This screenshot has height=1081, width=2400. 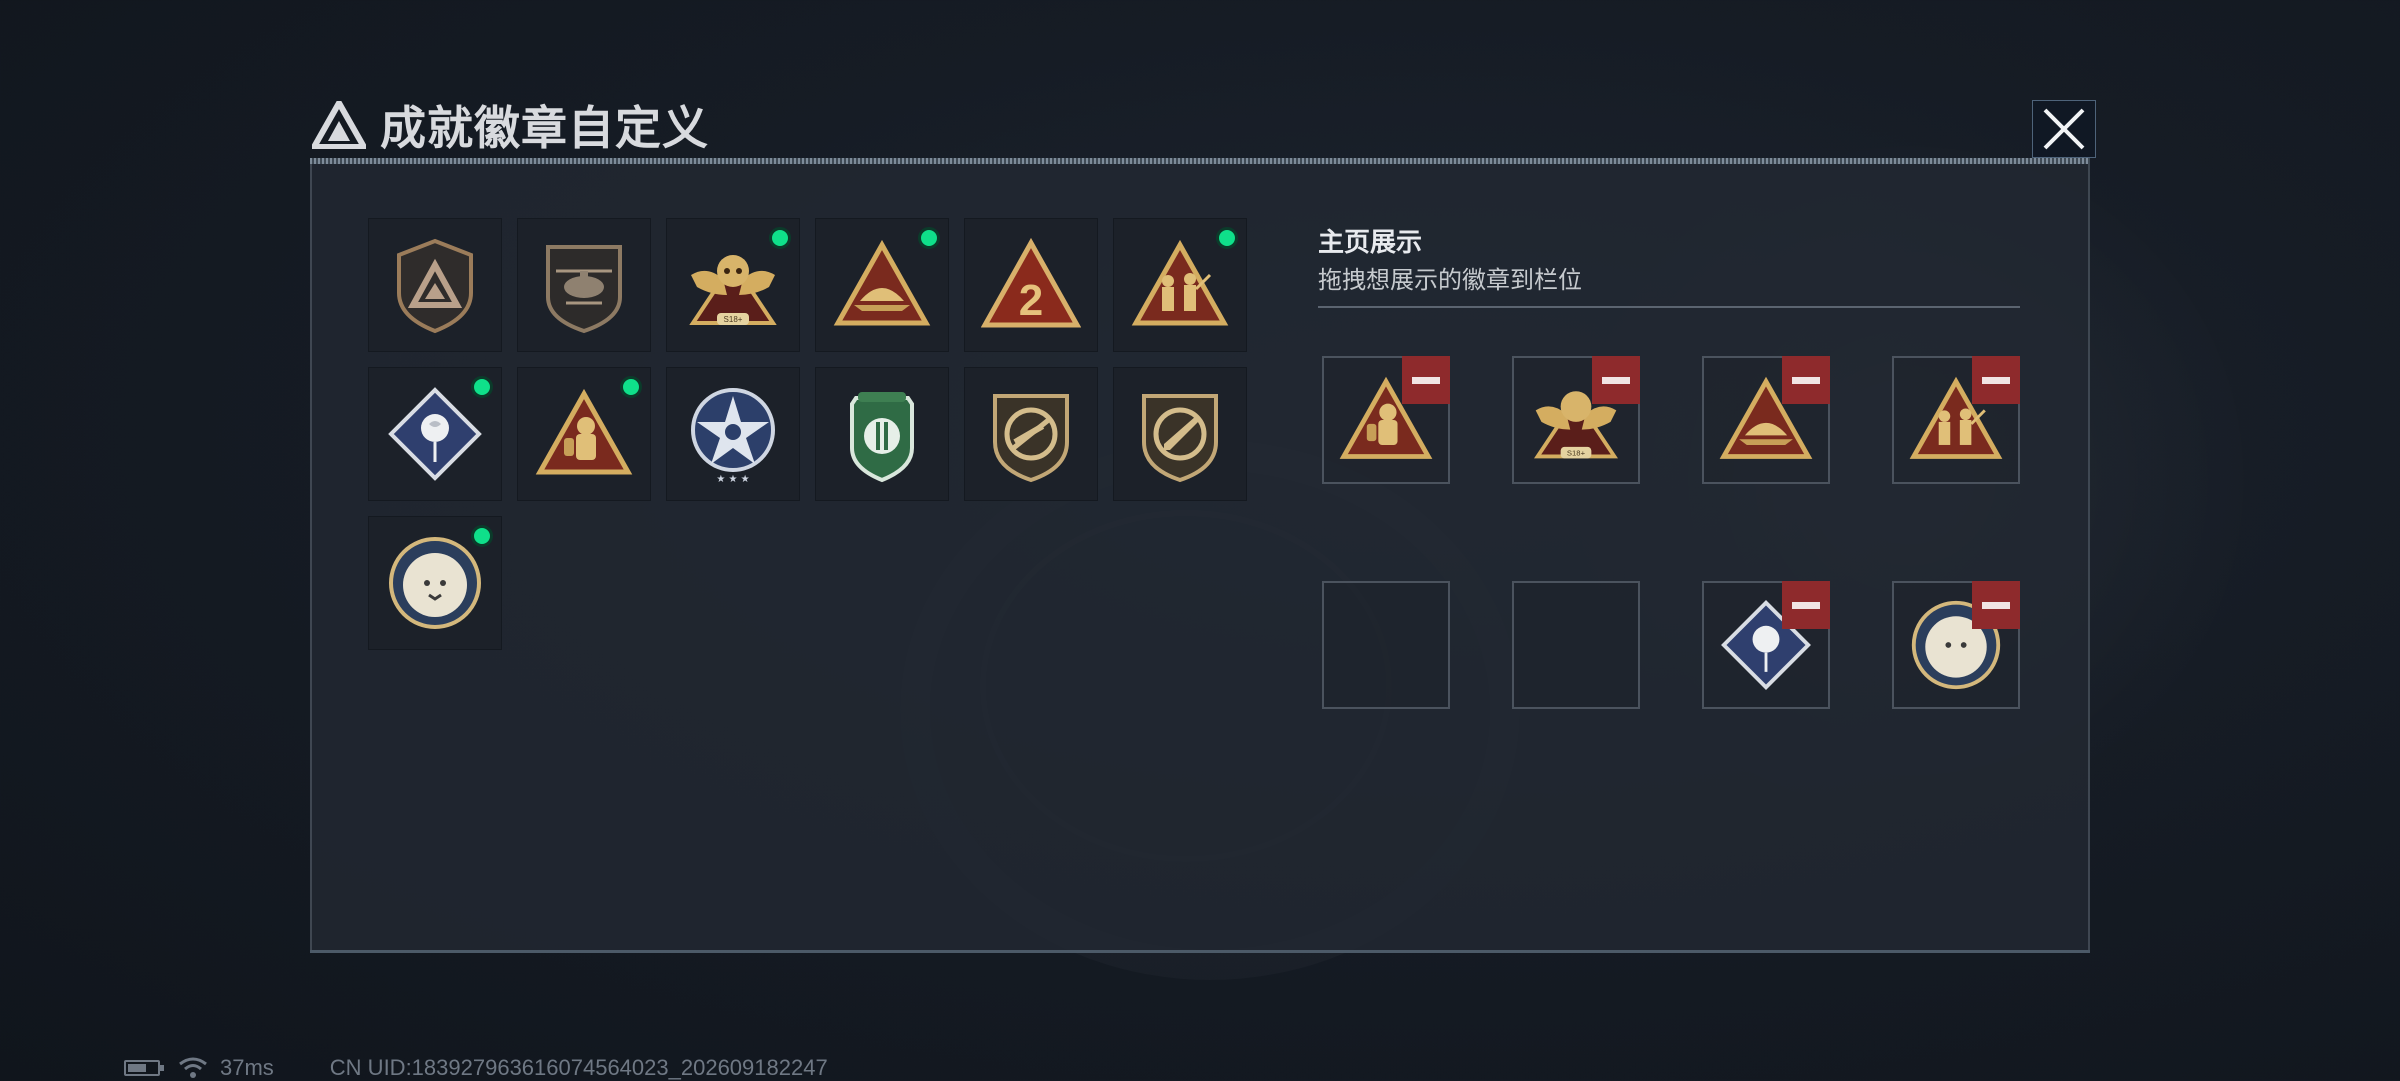 What do you see at coordinates (1180, 282) in the screenshot?
I see `soldiers-triangle-icon` at bounding box center [1180, 282].